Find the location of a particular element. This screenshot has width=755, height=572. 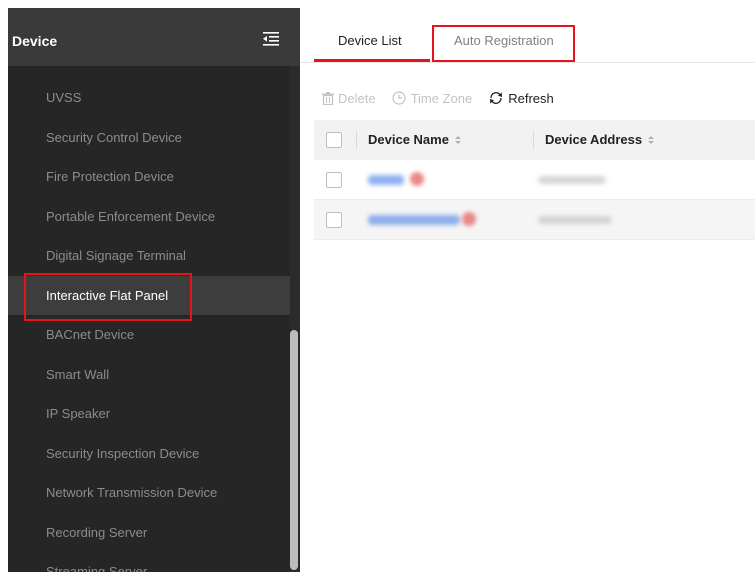

sidebar-item-label: Interactive Flat Panel is located at coordinates (107, 295).